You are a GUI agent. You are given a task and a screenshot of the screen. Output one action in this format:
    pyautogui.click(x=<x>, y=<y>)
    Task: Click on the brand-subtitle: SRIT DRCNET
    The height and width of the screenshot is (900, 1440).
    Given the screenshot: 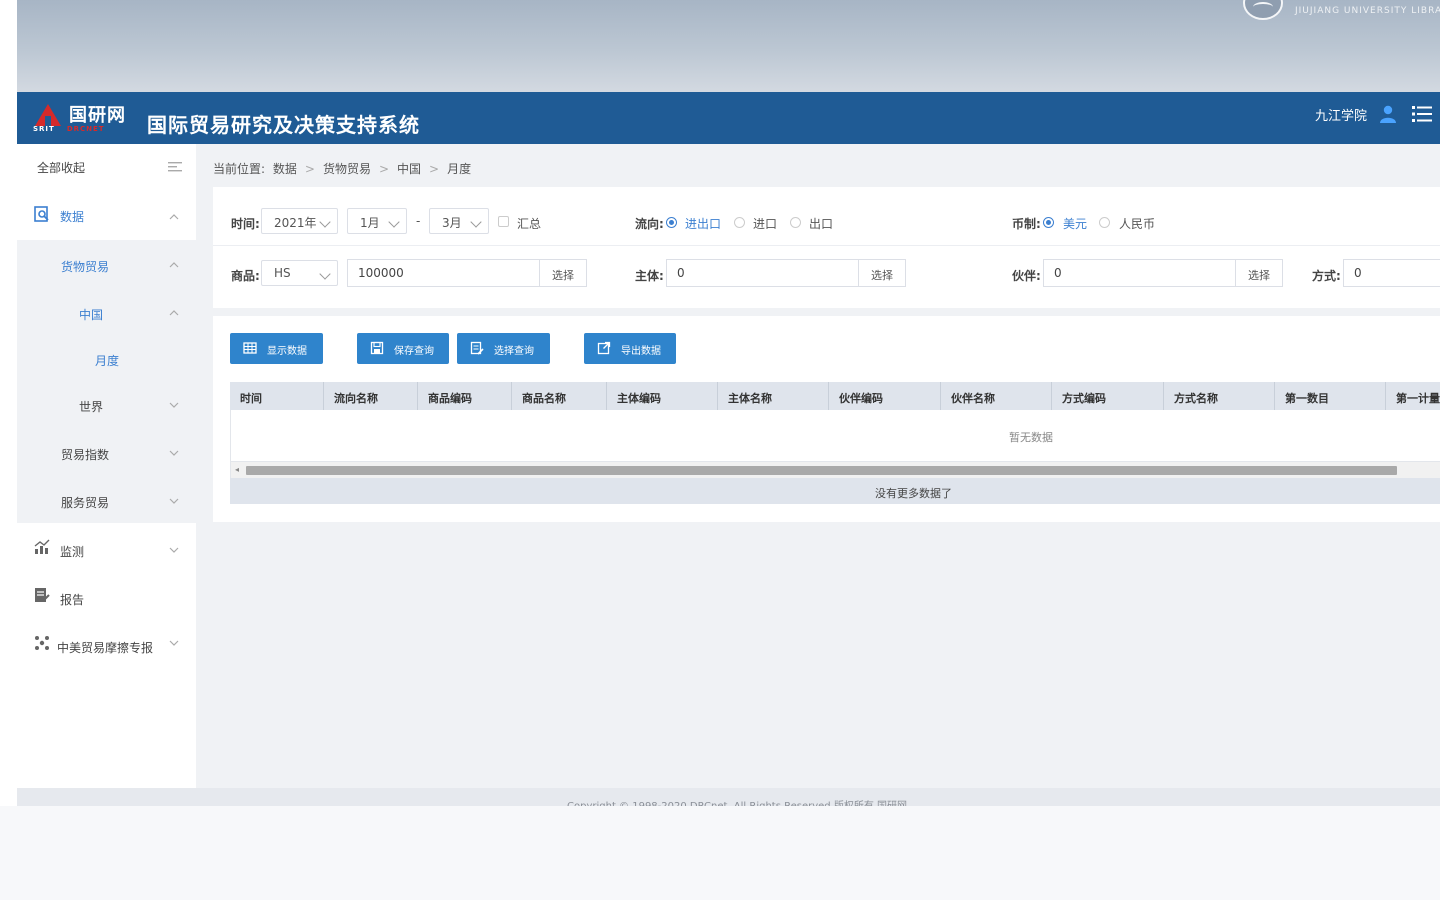 What is the action you would take?
    pyautogui.click(x=69, y=129)
    